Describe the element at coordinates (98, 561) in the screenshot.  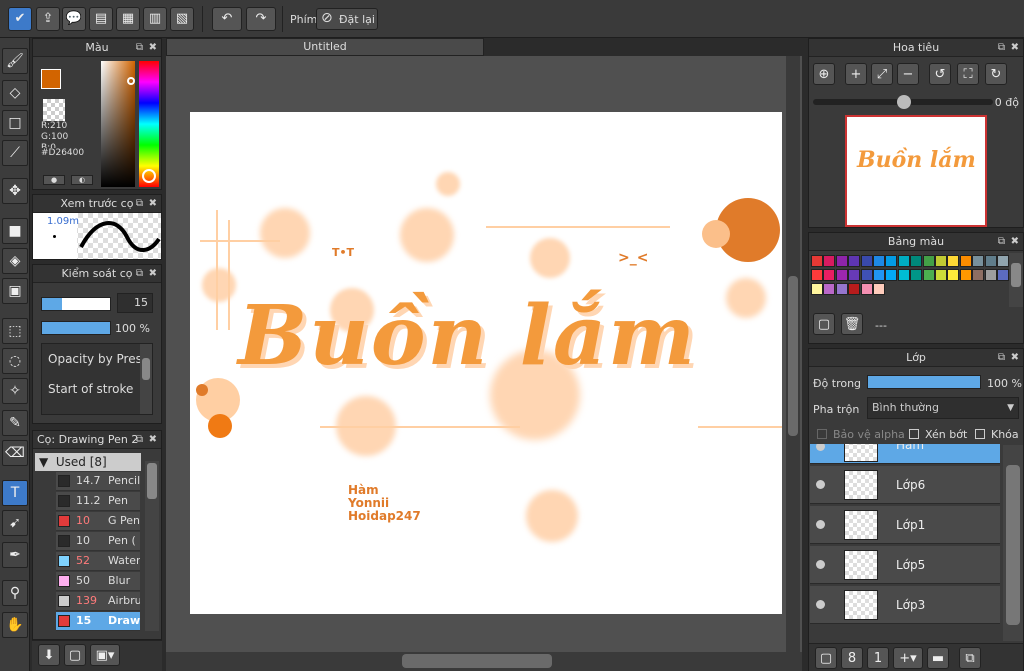
I see `brush-item: 52 Water` at that location.